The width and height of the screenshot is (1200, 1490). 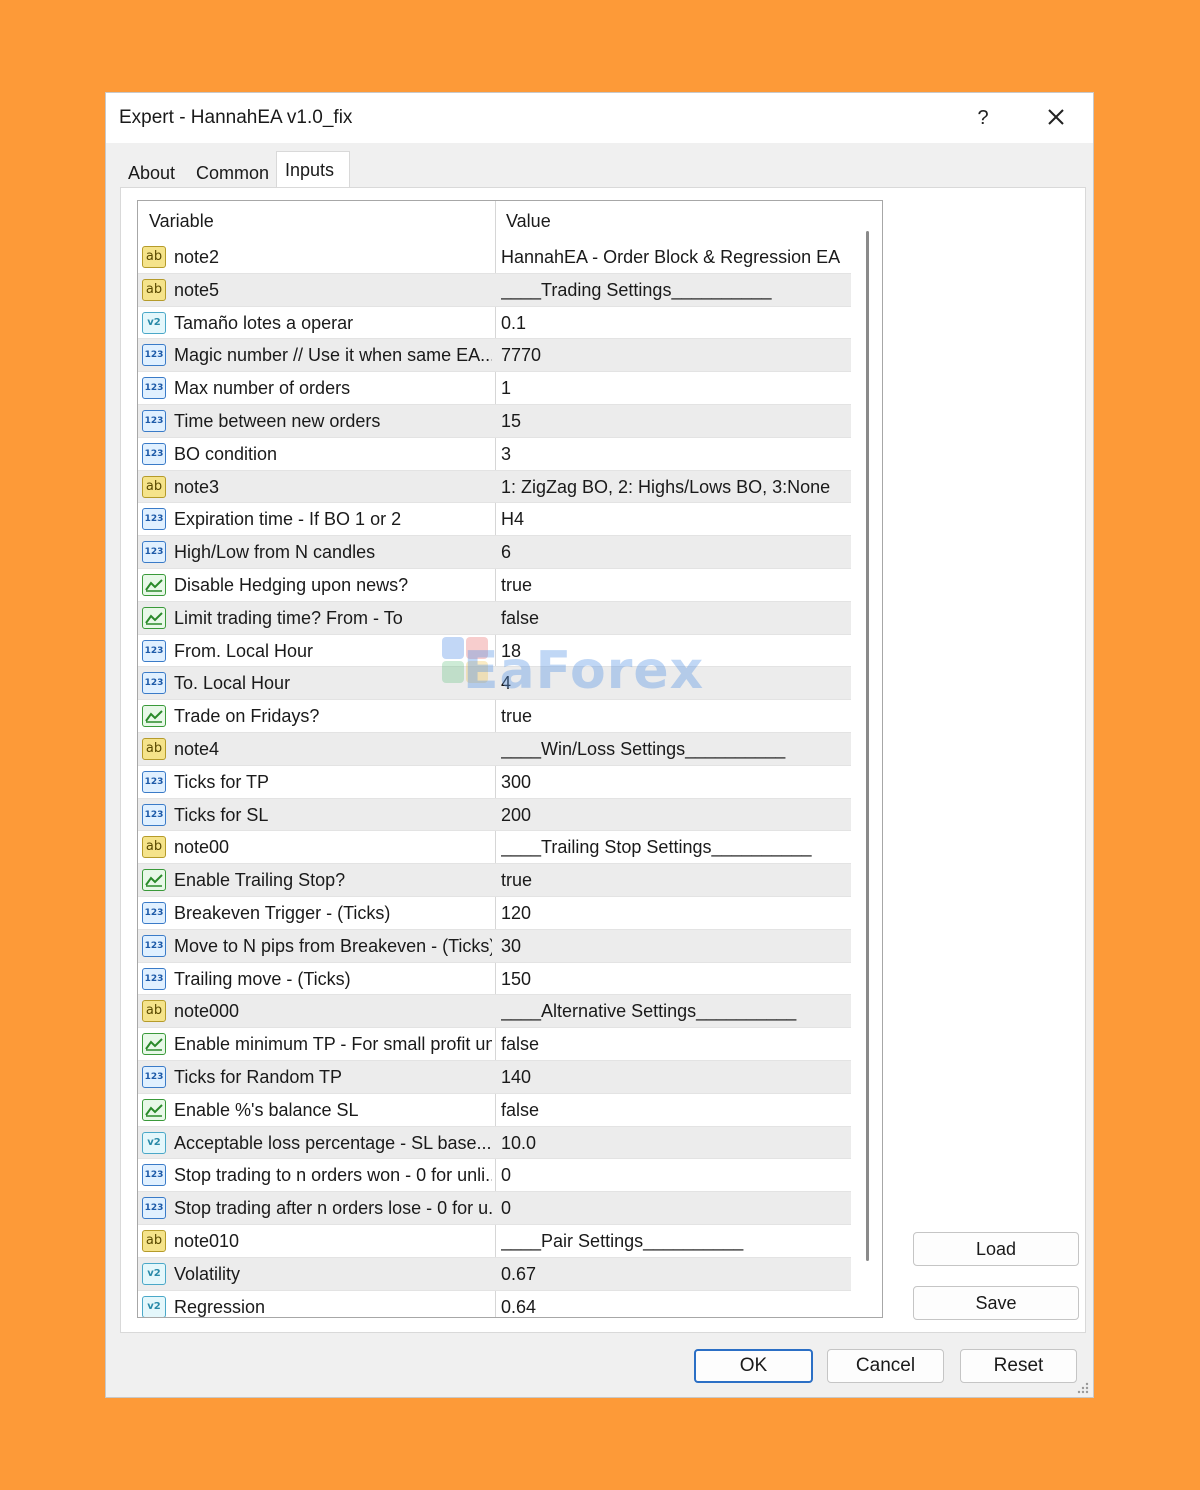 What do you see at coordinates (277, 420) in the screenshot?
I see `variable-name: Time between new orders` at bounding box center [277, 420].